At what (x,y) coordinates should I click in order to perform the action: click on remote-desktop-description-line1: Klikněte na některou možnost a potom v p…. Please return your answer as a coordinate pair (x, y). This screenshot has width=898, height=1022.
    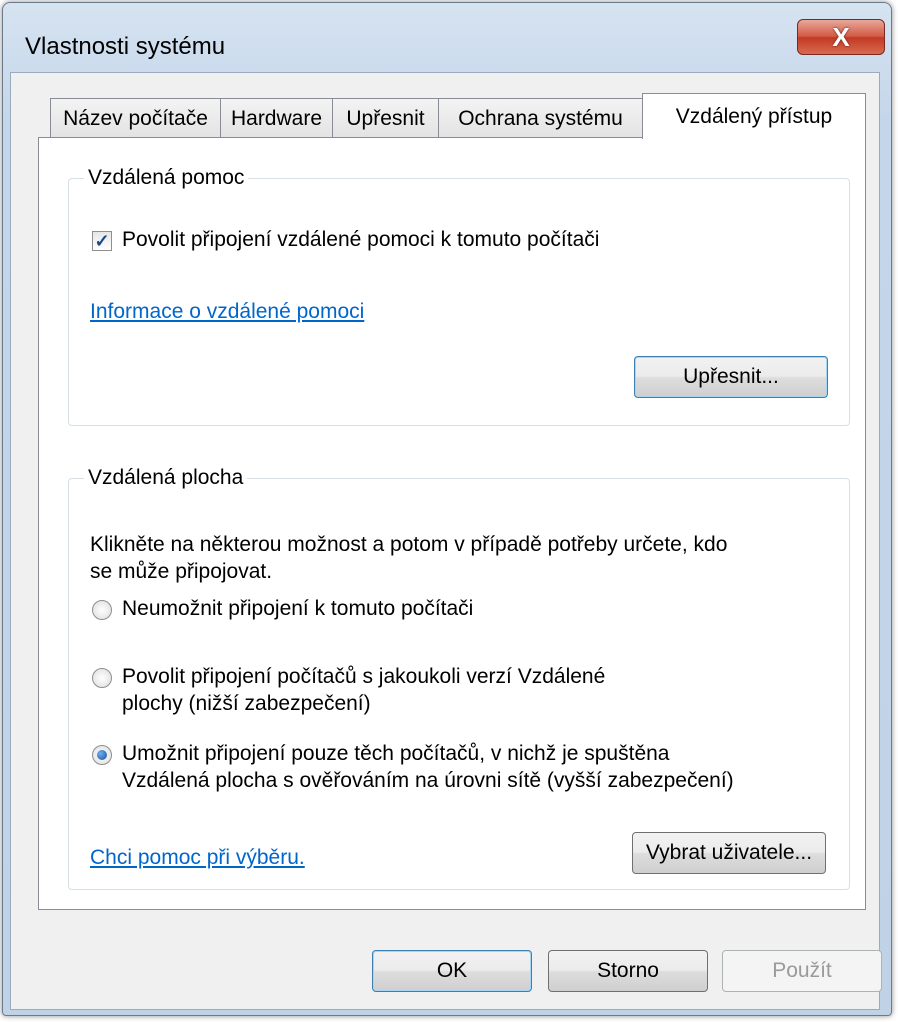
    Looking at the image, I should click on (409, 544).